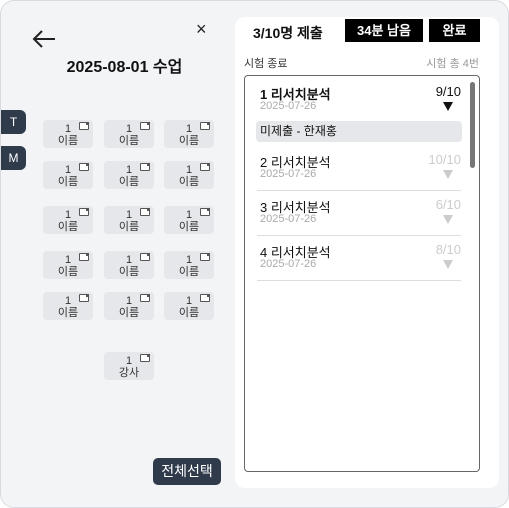 The height and width of the screenshot is (508, 509). I want to click on close-icon: ×, so click(201, 29).